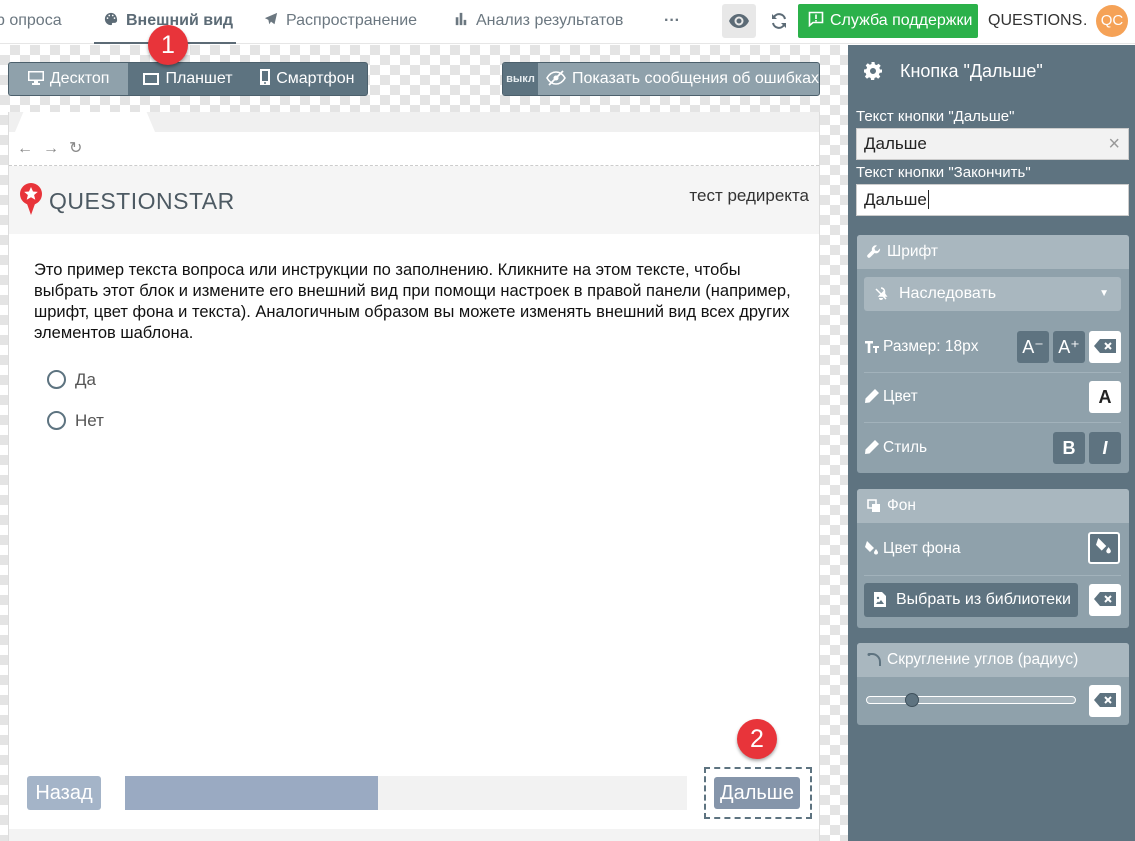  What do you see at coordinates (905, 447) in the screenshot?
I see `font-style-label: Стиль` at bounding box center [905, 447].